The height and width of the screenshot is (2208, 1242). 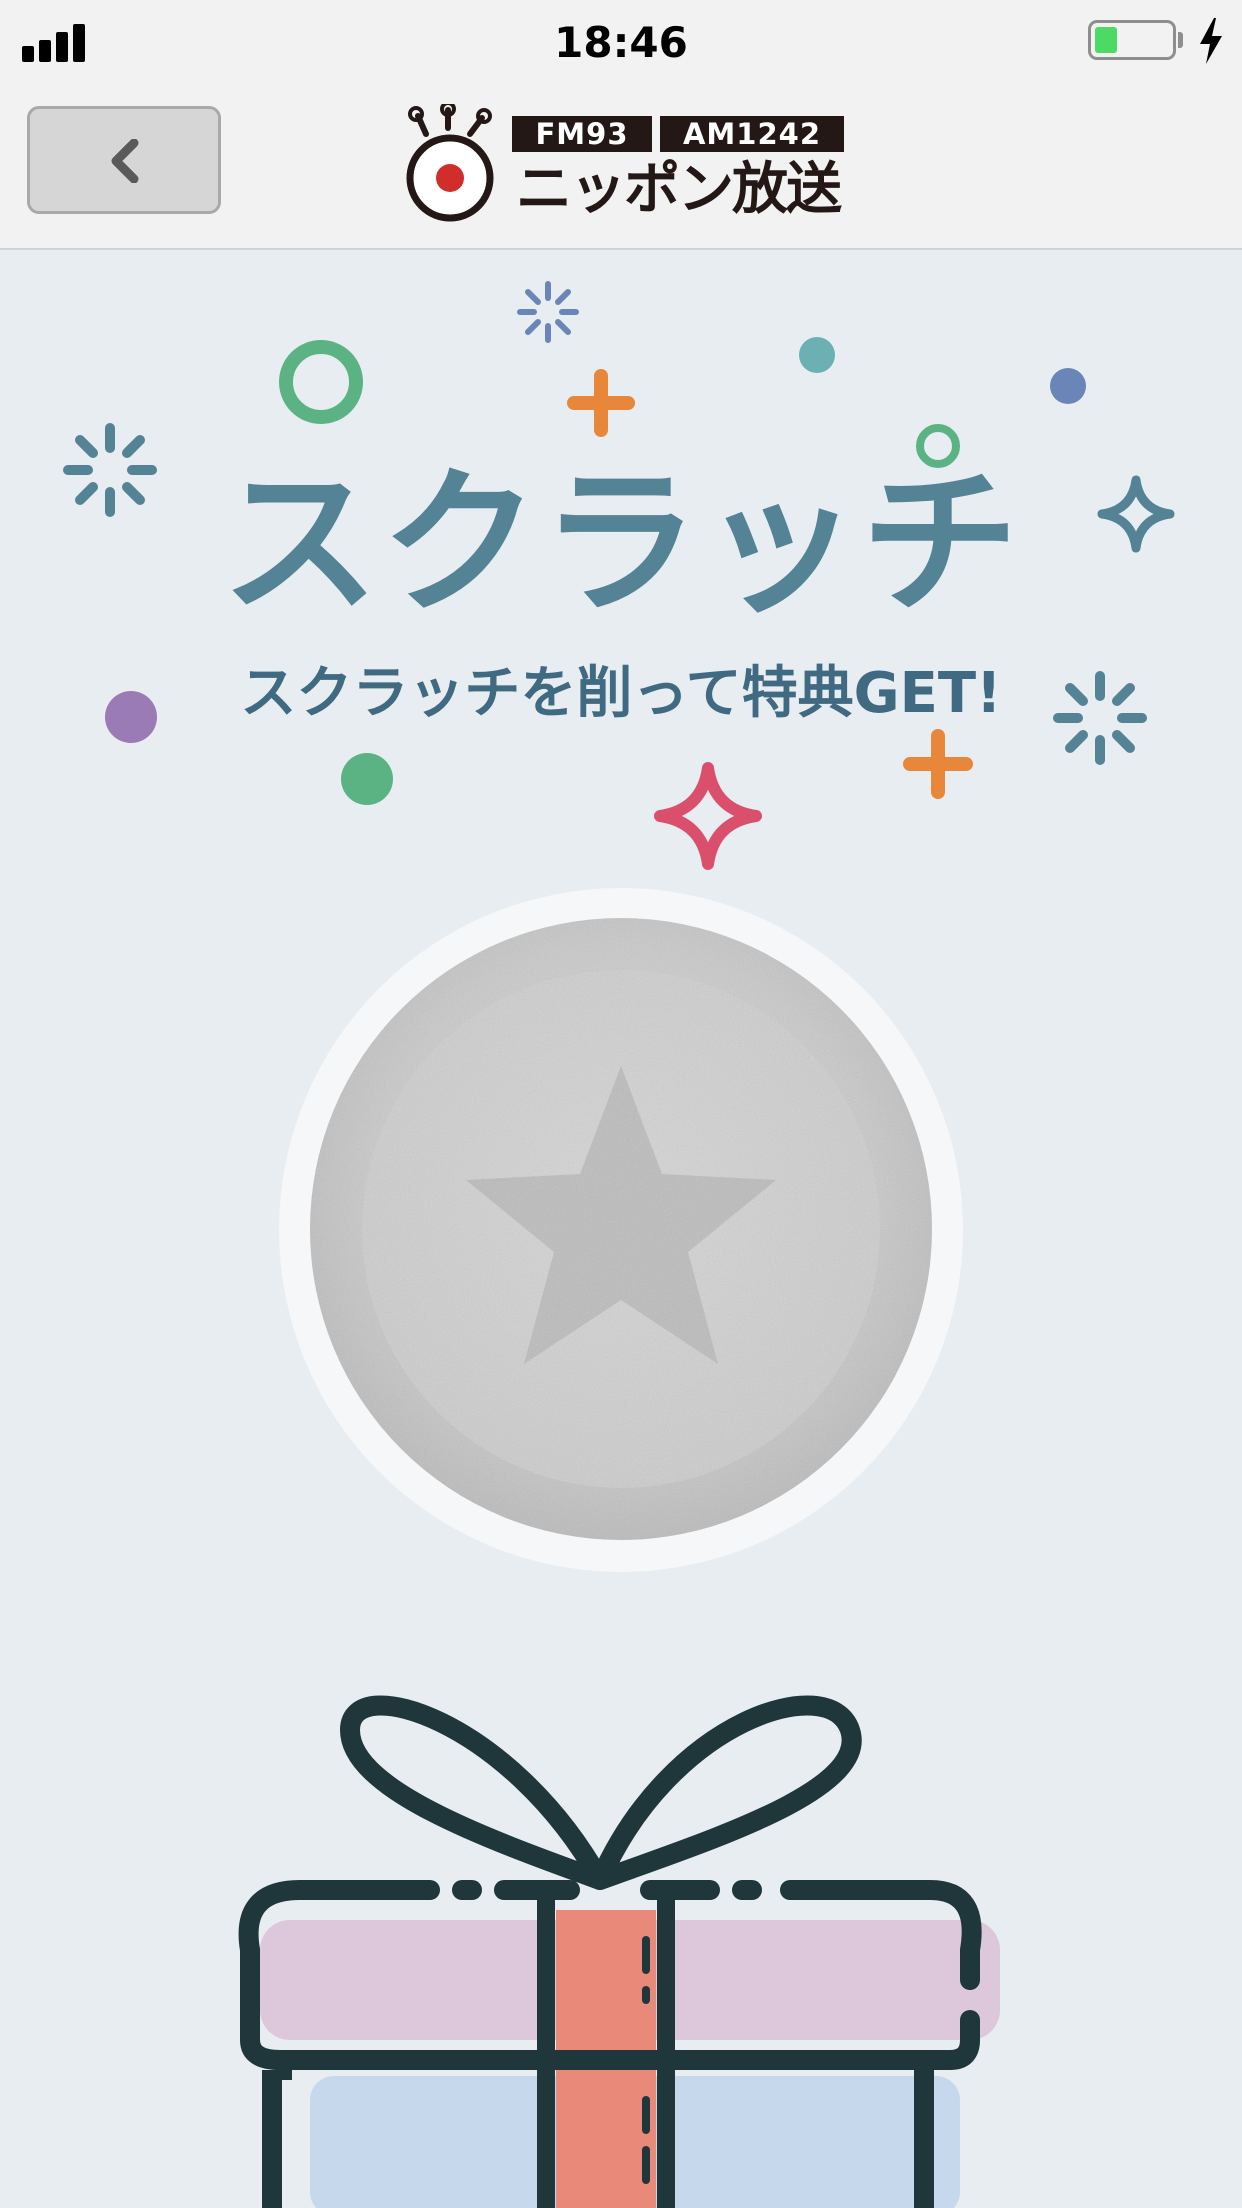 What do you see at coordinates (621, 693) in the screenshot?
I see `page-subtitle: スクラッチを削って特典GET!` at bounding box center [621, 693].